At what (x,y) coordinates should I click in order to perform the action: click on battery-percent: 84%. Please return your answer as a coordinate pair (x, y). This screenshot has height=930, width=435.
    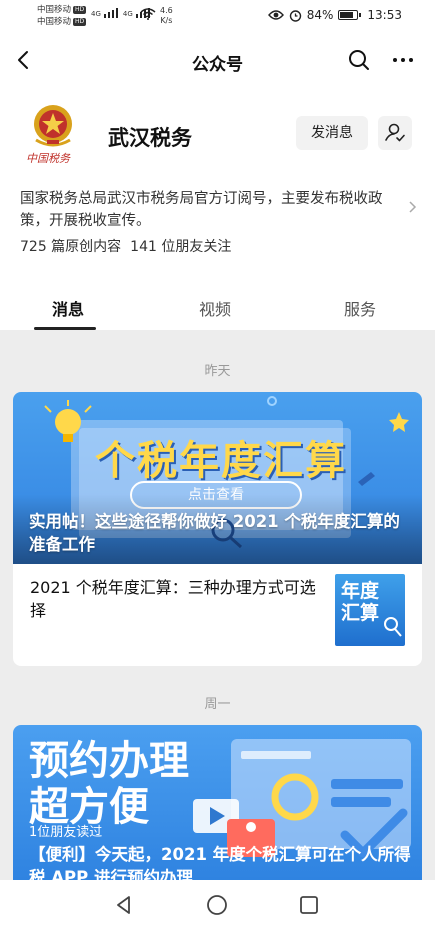
    Looking at the image, I should click on (320, 15).